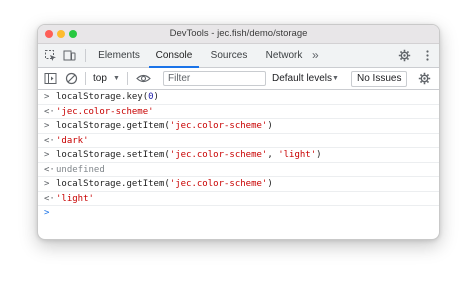 This screenshot has width=474, height=286. I want to click on tab-console: Console, so click(174, 56).